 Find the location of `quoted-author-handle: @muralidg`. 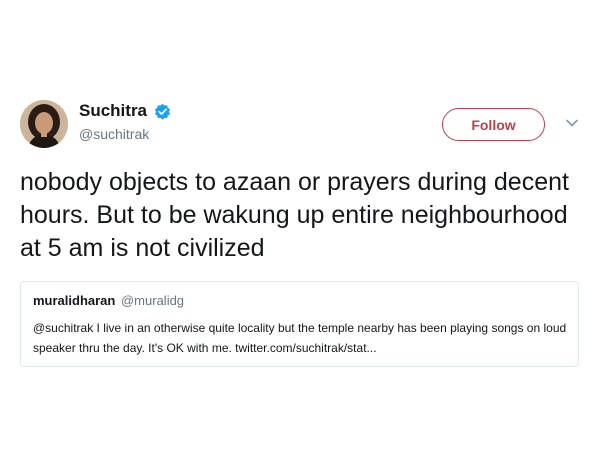

quoted-author-handle: @muralidg is located at coordinates (152, 300).